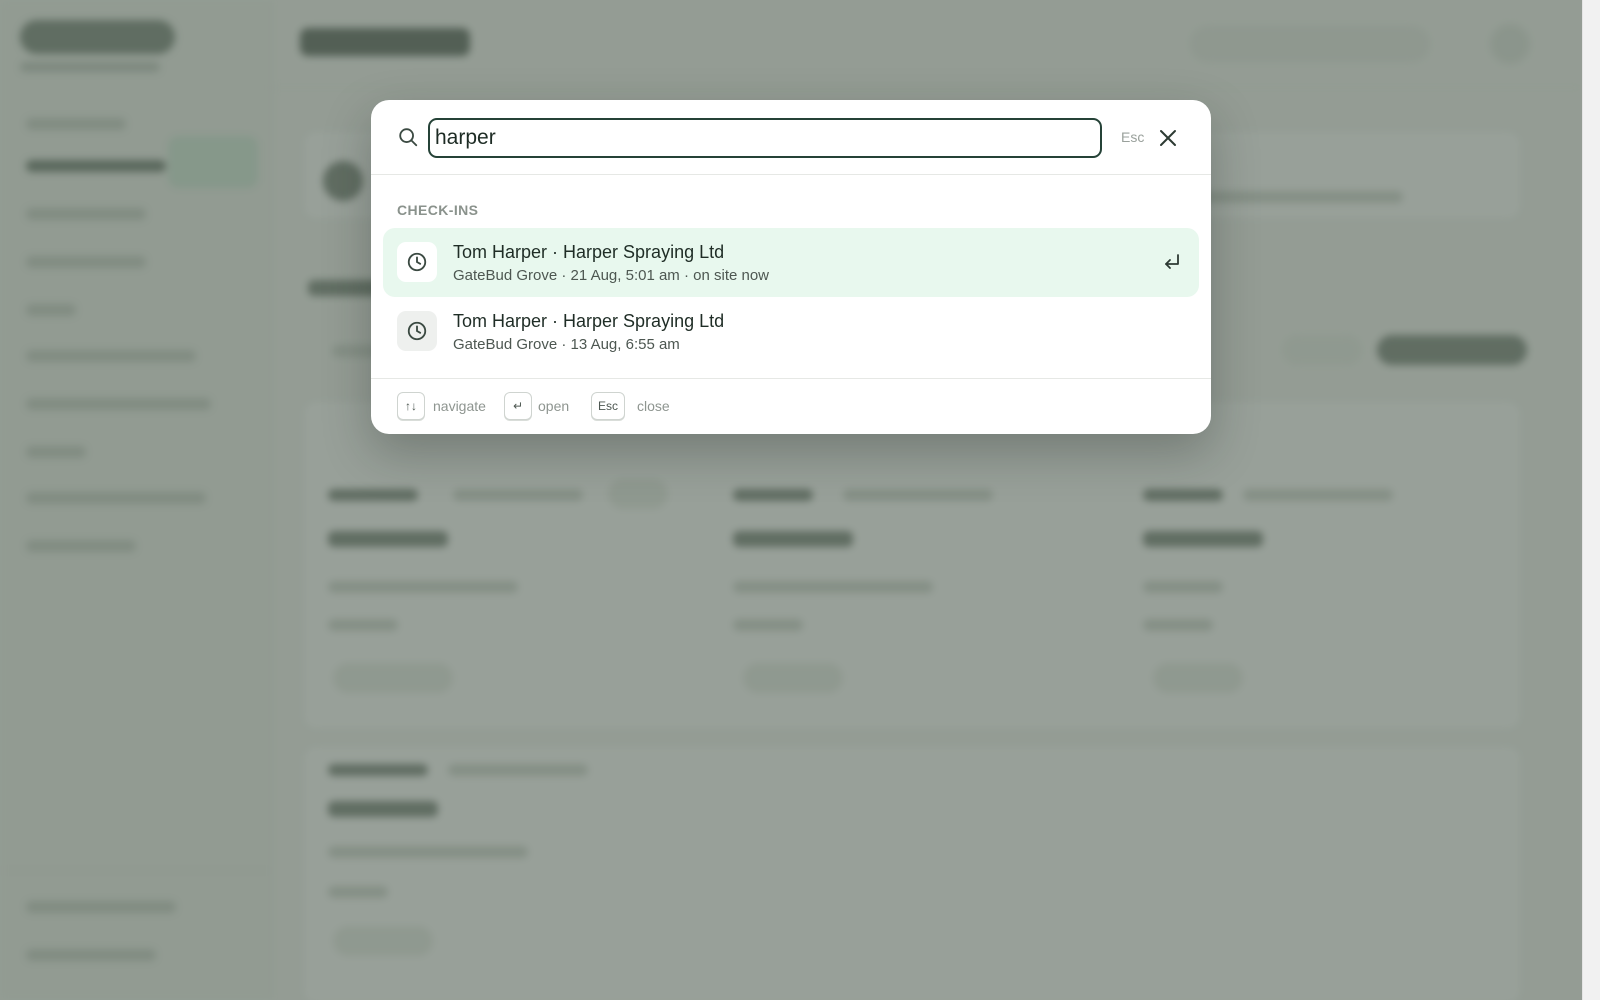 The image size is (1600, 1000). Describe the element at coordinates (1591, 500) in the screenshot. I see `page-scrollbar` at that location.